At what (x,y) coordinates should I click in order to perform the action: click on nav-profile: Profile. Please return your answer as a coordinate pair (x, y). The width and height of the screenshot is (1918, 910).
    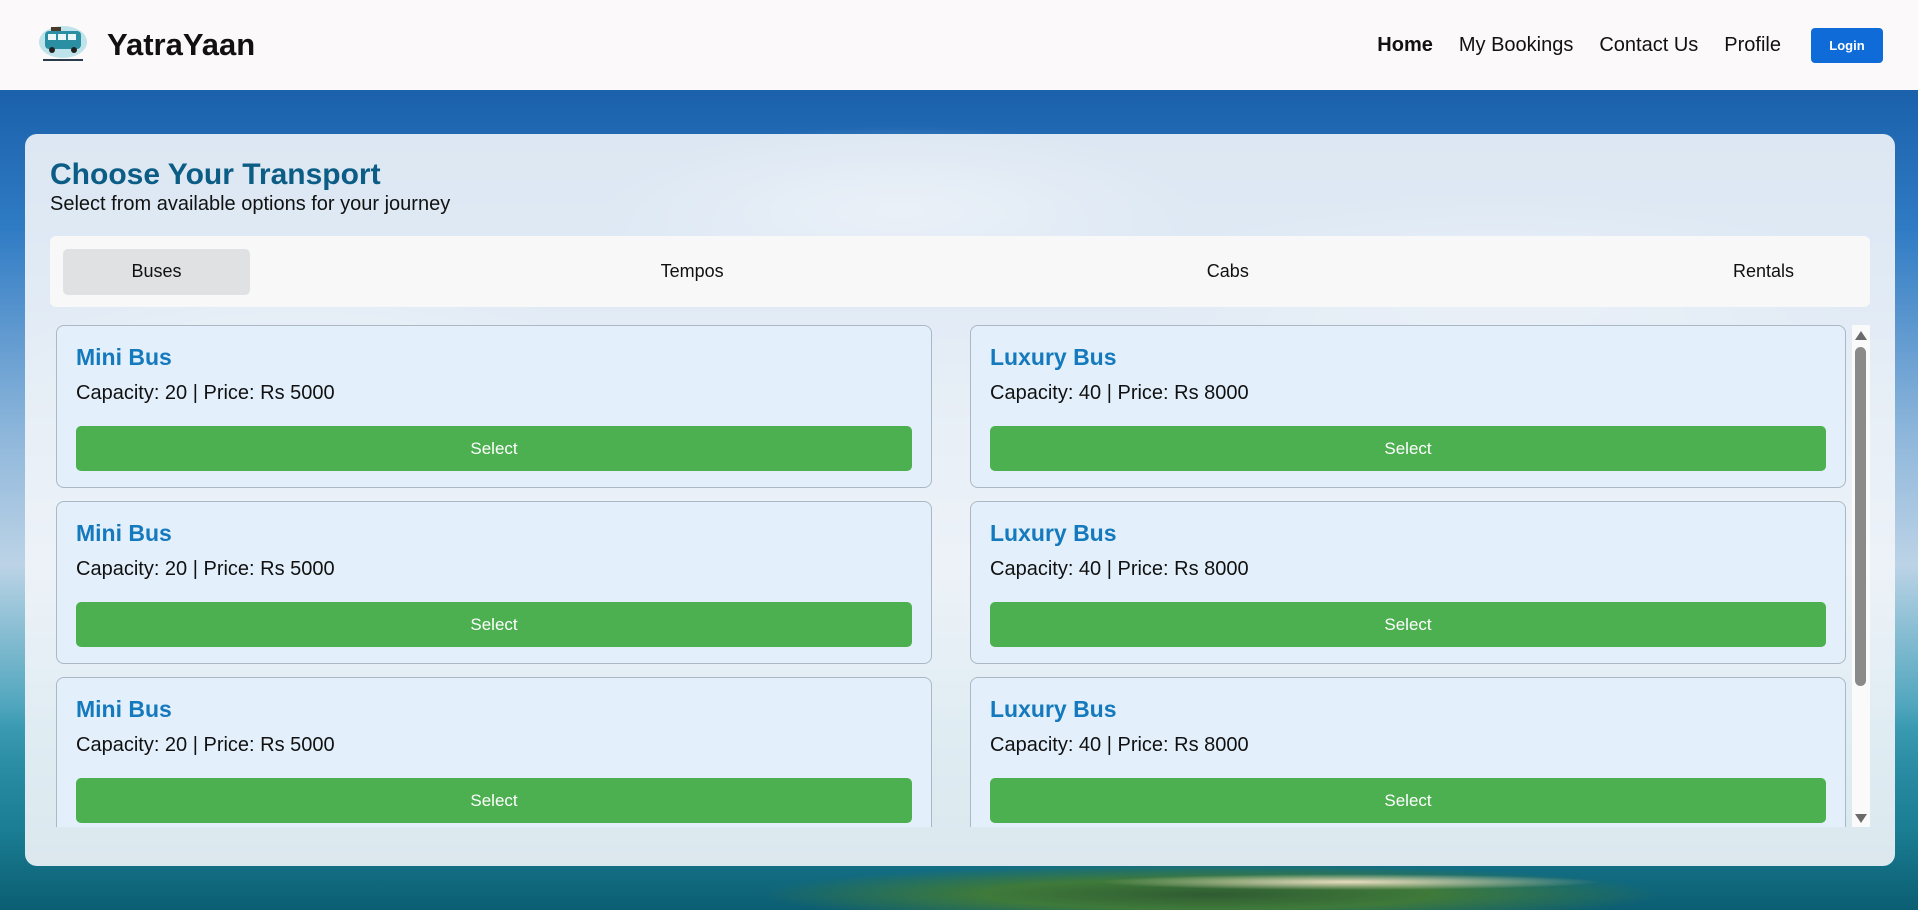
    Looking at the image, I should click on (1752, 45).